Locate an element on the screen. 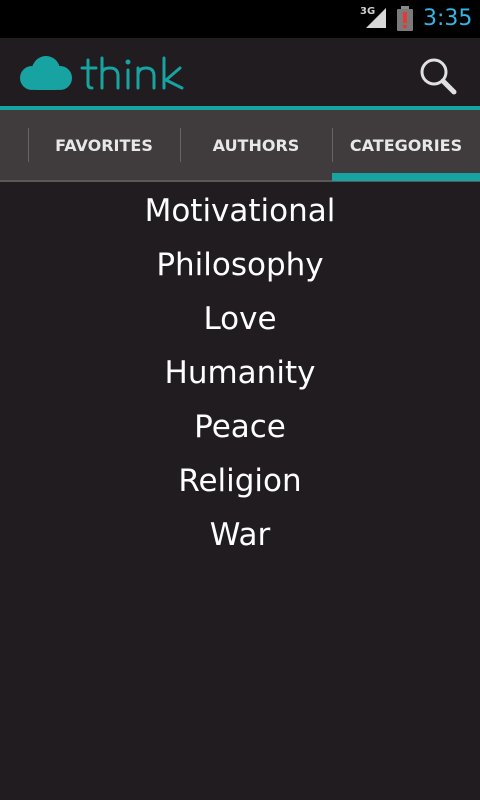 Image resolution: width=480 pixels, height=800 pixels. tab-categories: CATEGORIES is located at coordinates (406, 145).